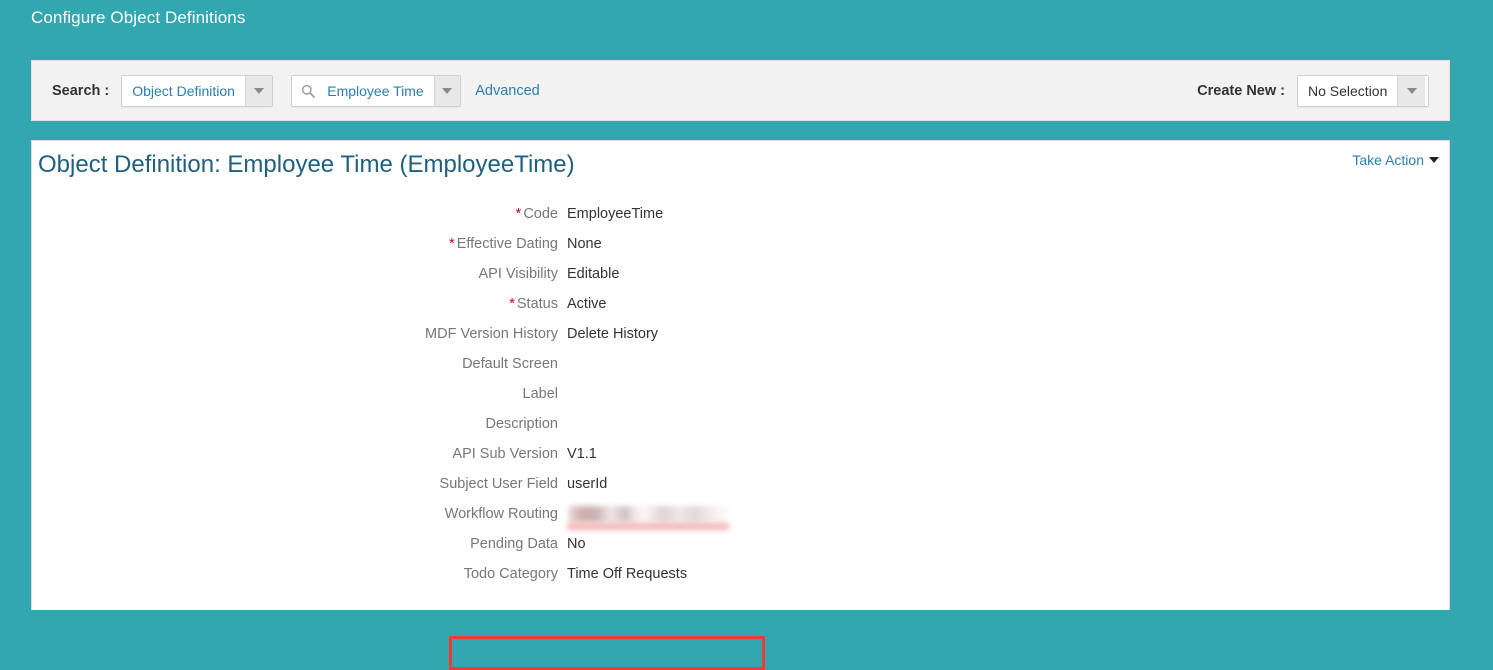 The height and width of the screenshot is (670, 1493). I want to click on field-value: Active, so click(587, 304).